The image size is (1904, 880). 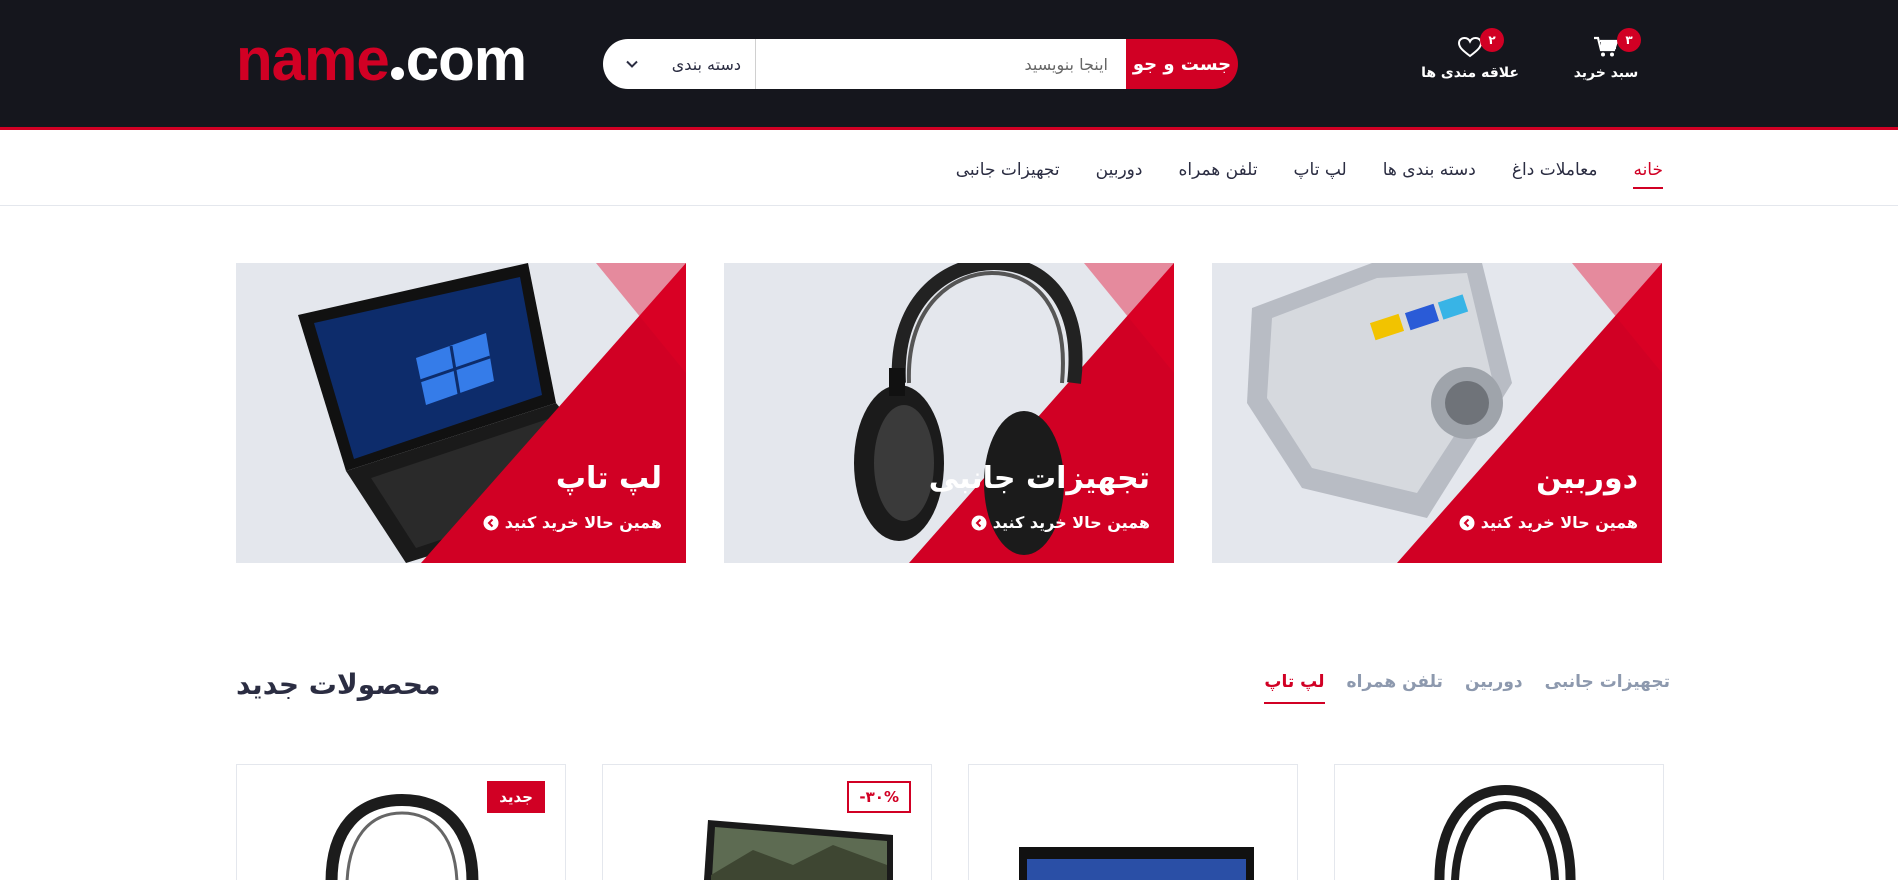 I want to click on nav-item-home: خانه, so click(x=1648, y=172).